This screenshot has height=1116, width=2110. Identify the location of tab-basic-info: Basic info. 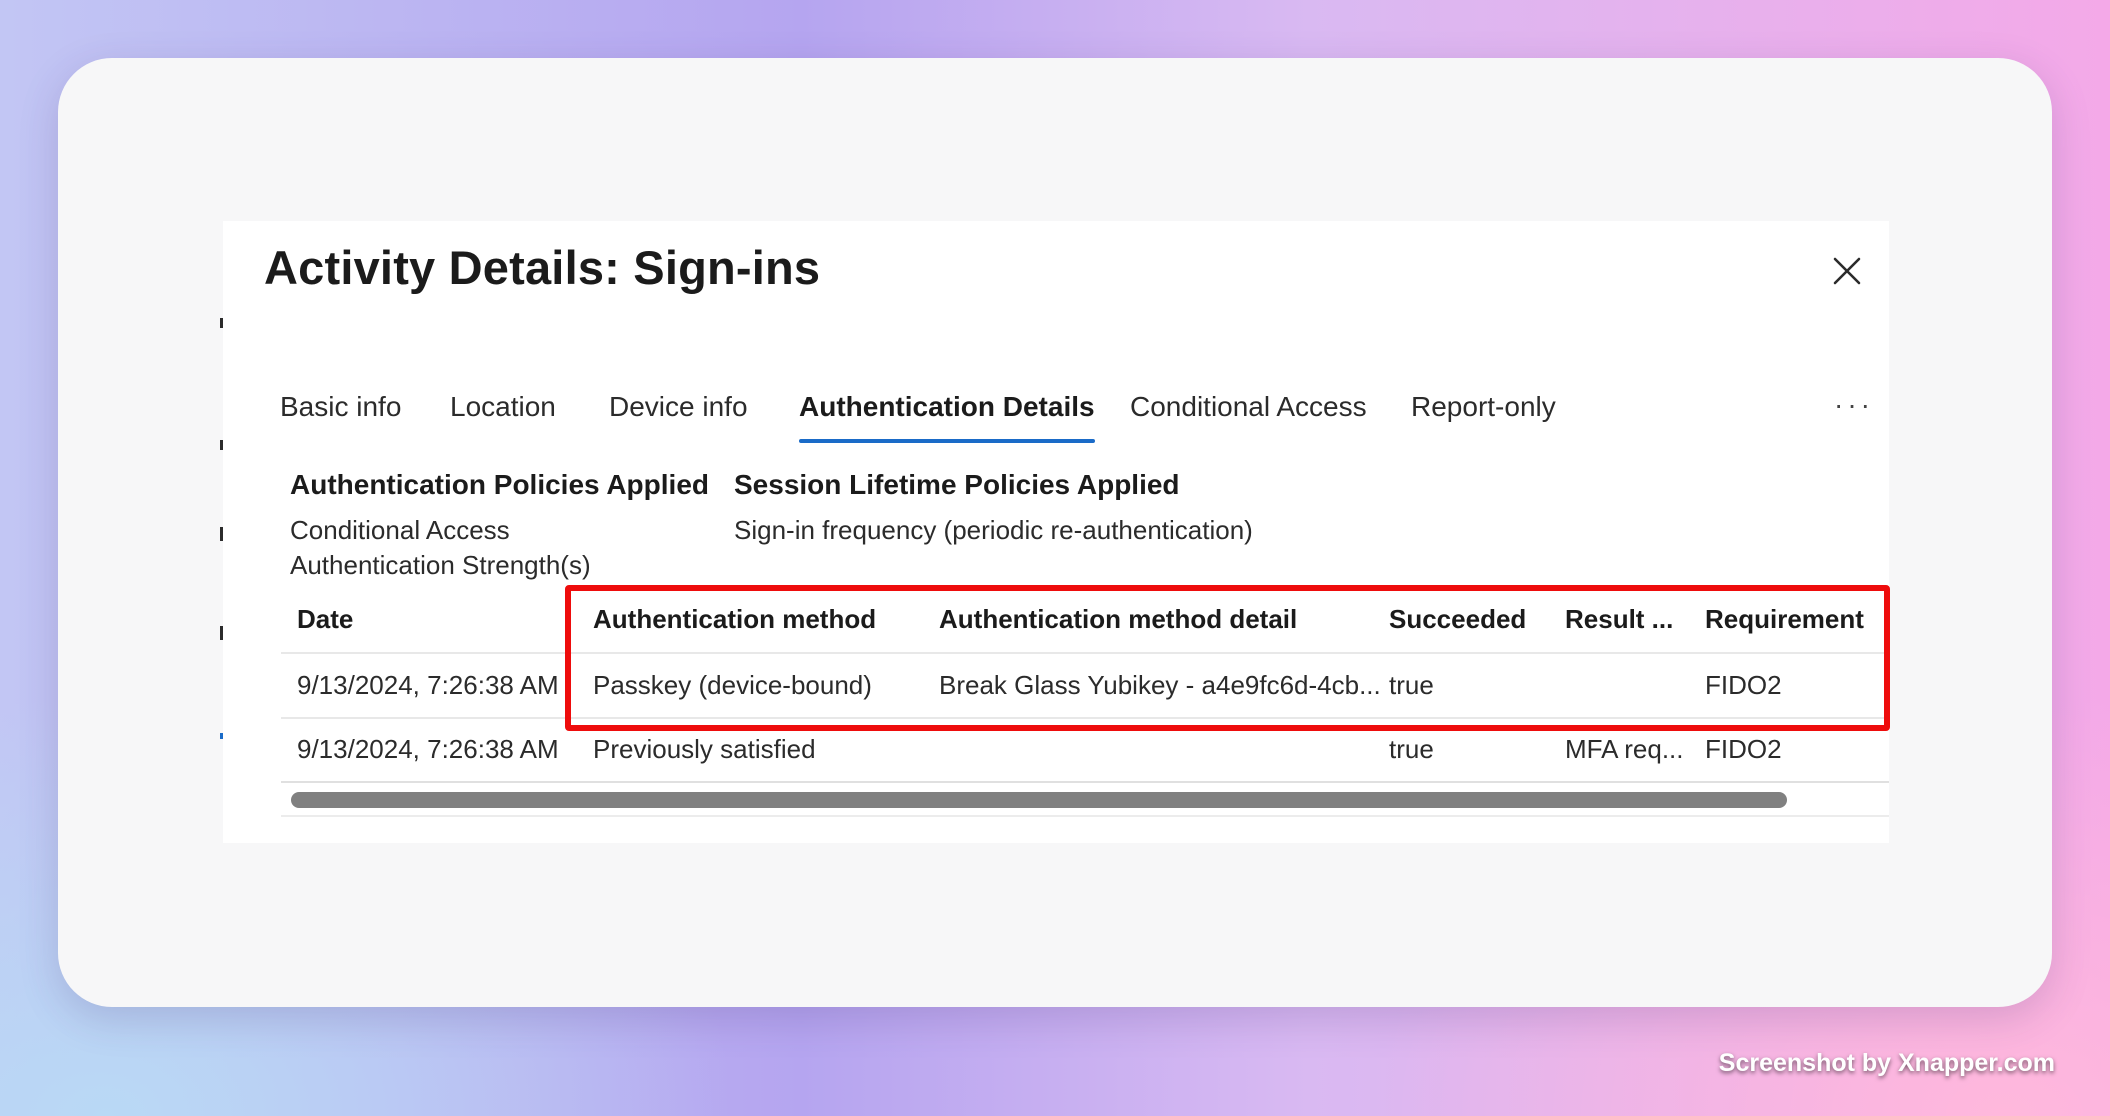
(340, 414).